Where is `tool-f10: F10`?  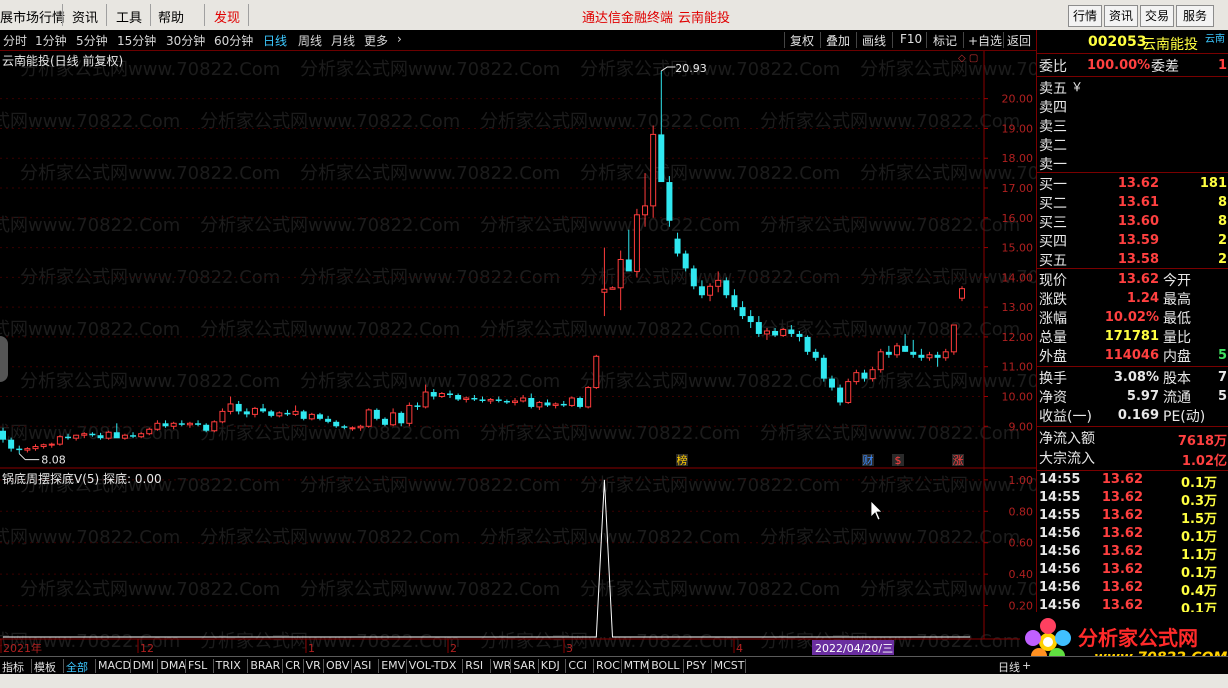 tool-f10: F10 is located at coordinates (911, 39).